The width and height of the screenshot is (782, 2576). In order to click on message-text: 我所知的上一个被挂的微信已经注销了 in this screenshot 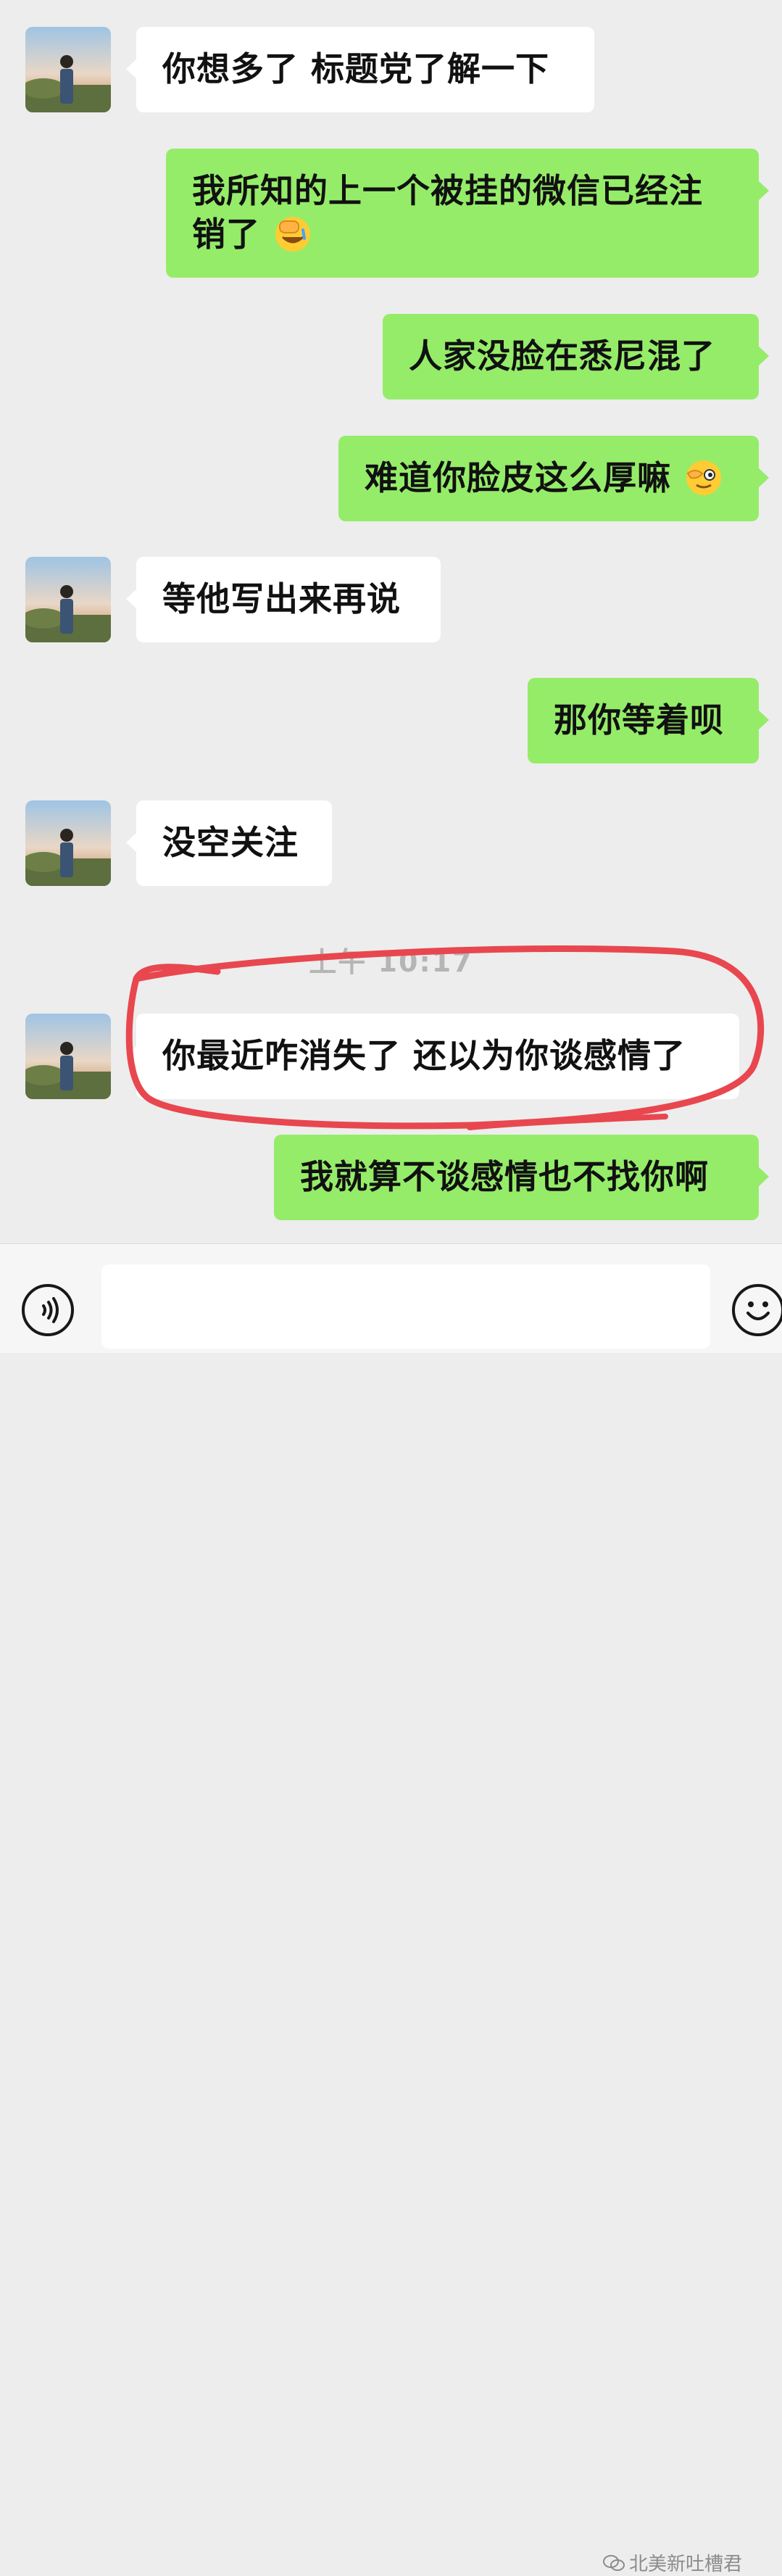, I will do `click(447, 213)`.